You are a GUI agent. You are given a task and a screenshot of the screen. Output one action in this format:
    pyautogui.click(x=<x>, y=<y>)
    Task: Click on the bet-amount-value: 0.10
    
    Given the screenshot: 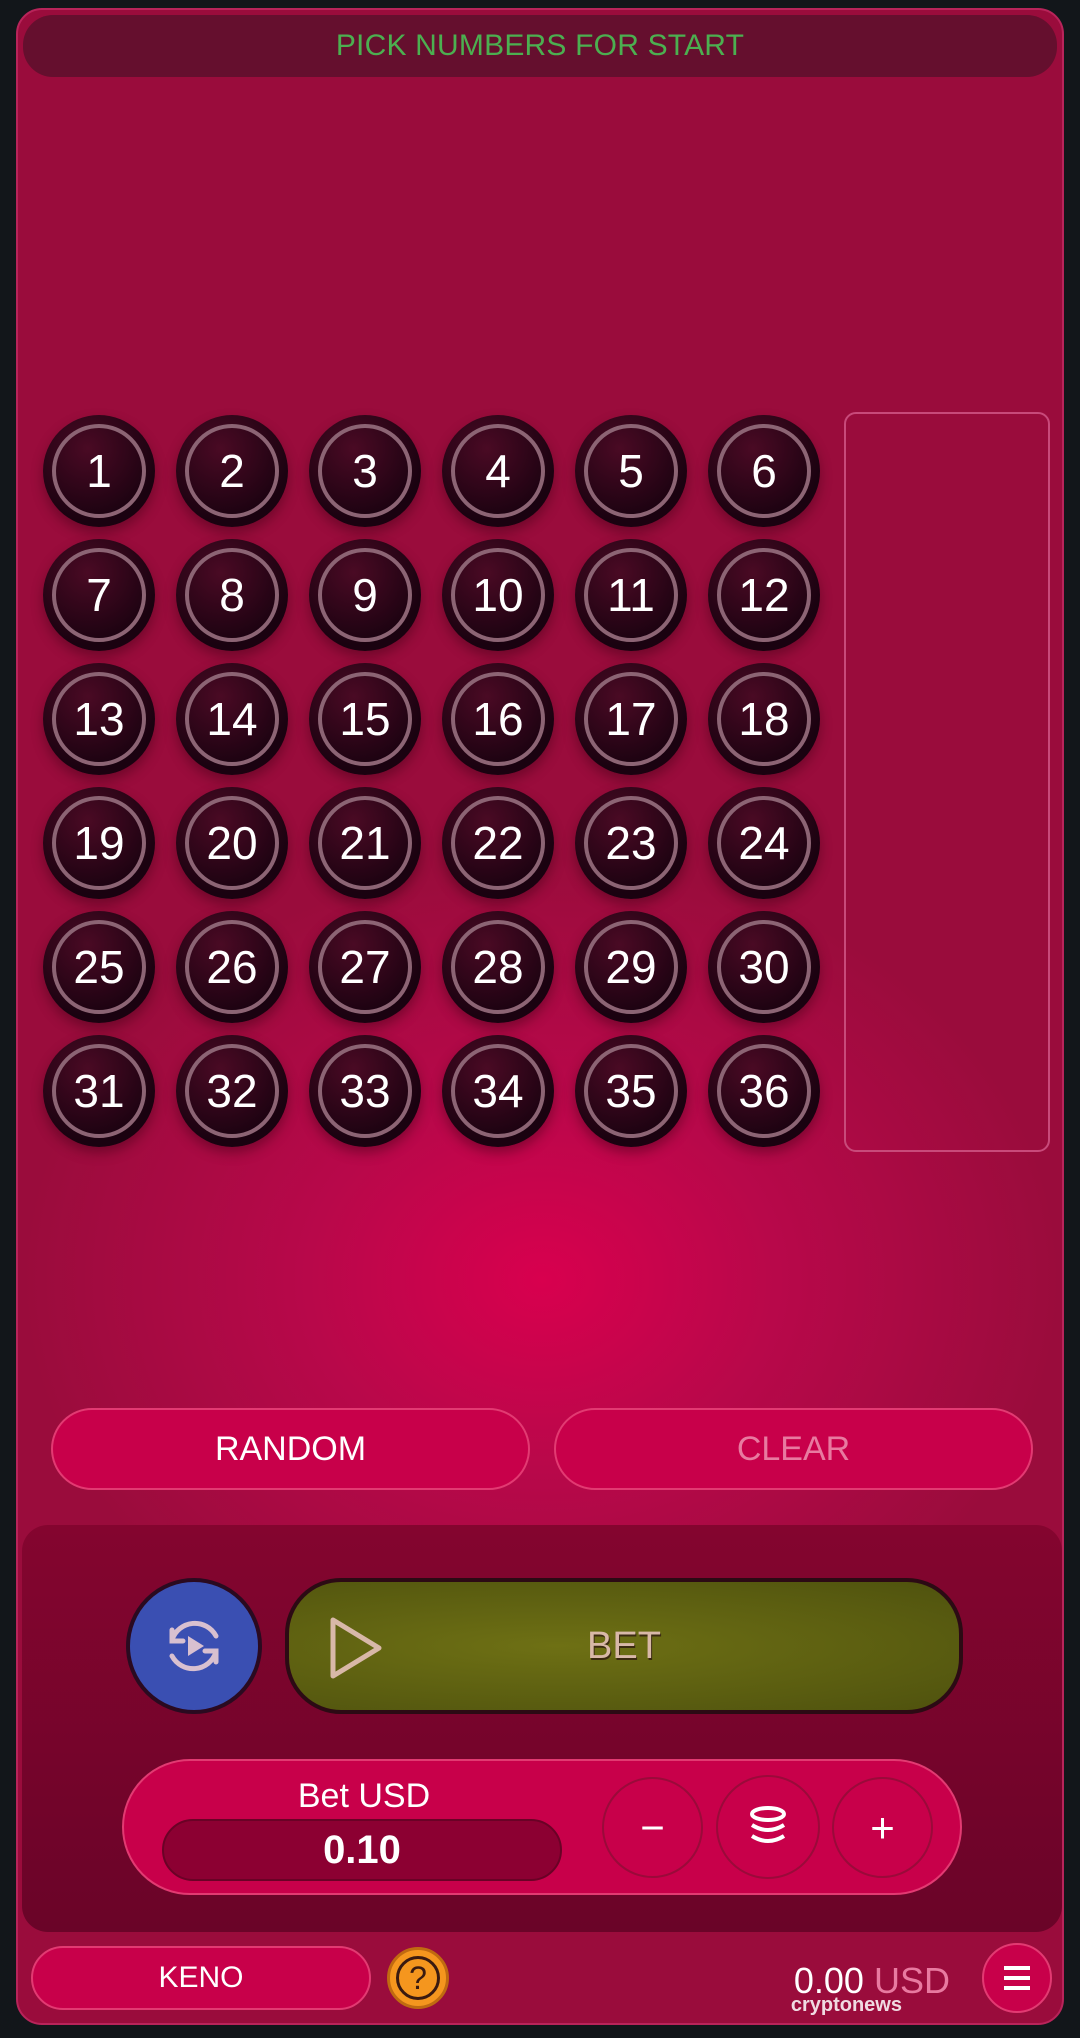 What is the action you would take?
    pyautogui.click(x=362, y=1849)
    